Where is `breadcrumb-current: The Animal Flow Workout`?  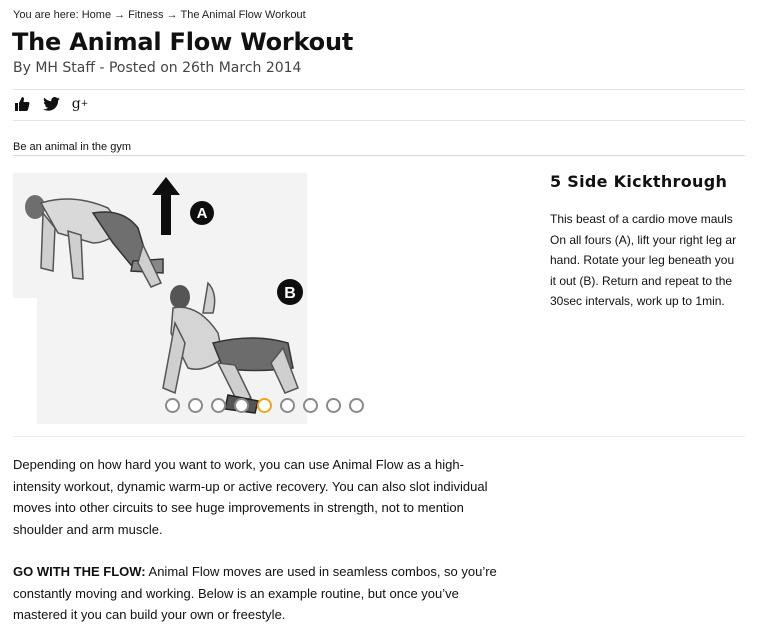
breadcrumb-current: The Animal Flow Workout is located at coordinates (243, 15).